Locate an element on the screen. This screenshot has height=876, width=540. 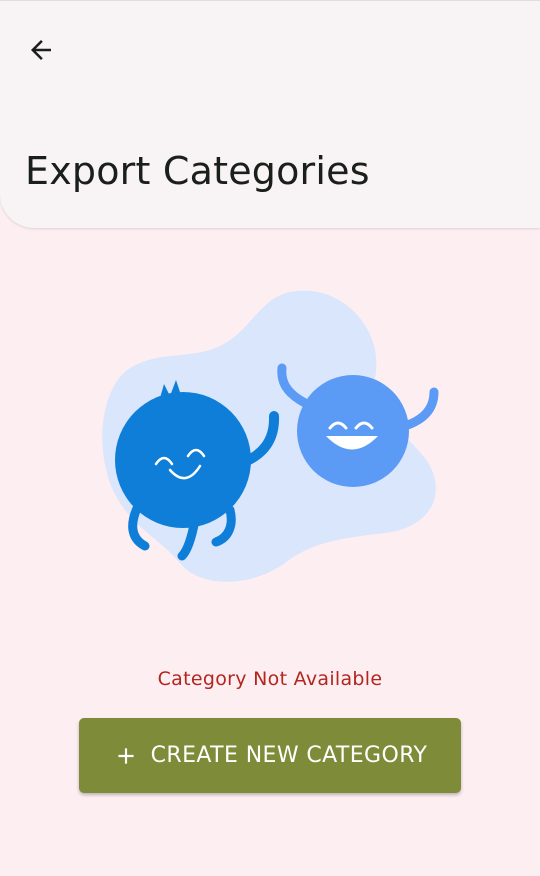
right-blob-body is located at coordinates (353, 431).